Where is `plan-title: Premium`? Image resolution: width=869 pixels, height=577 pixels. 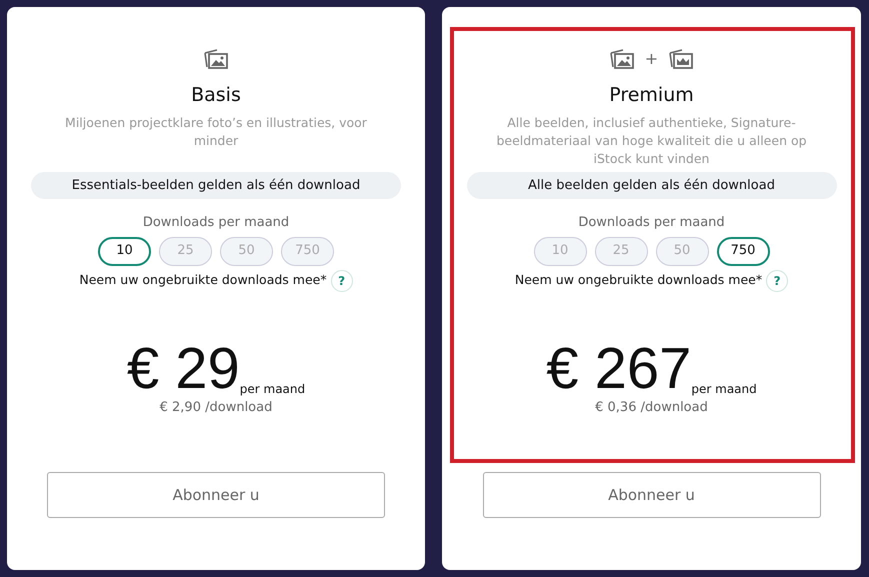
plan-title: Premium is located at coordinates (651, 95).